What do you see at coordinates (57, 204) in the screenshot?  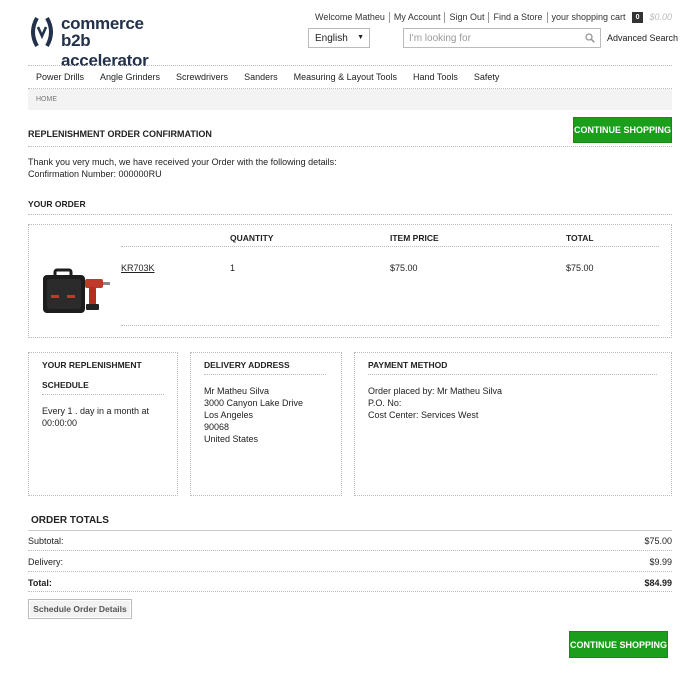 I see `your-order-heading: YOUR ORDER` at bounding box center [57, 204].